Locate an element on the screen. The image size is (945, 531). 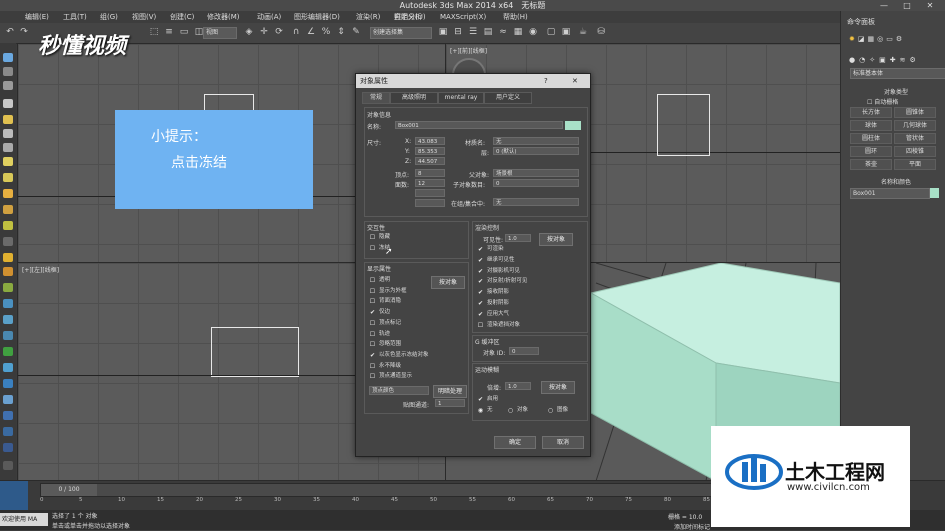
cone-button: 圆锥体 is located at coordinates (915, 112).